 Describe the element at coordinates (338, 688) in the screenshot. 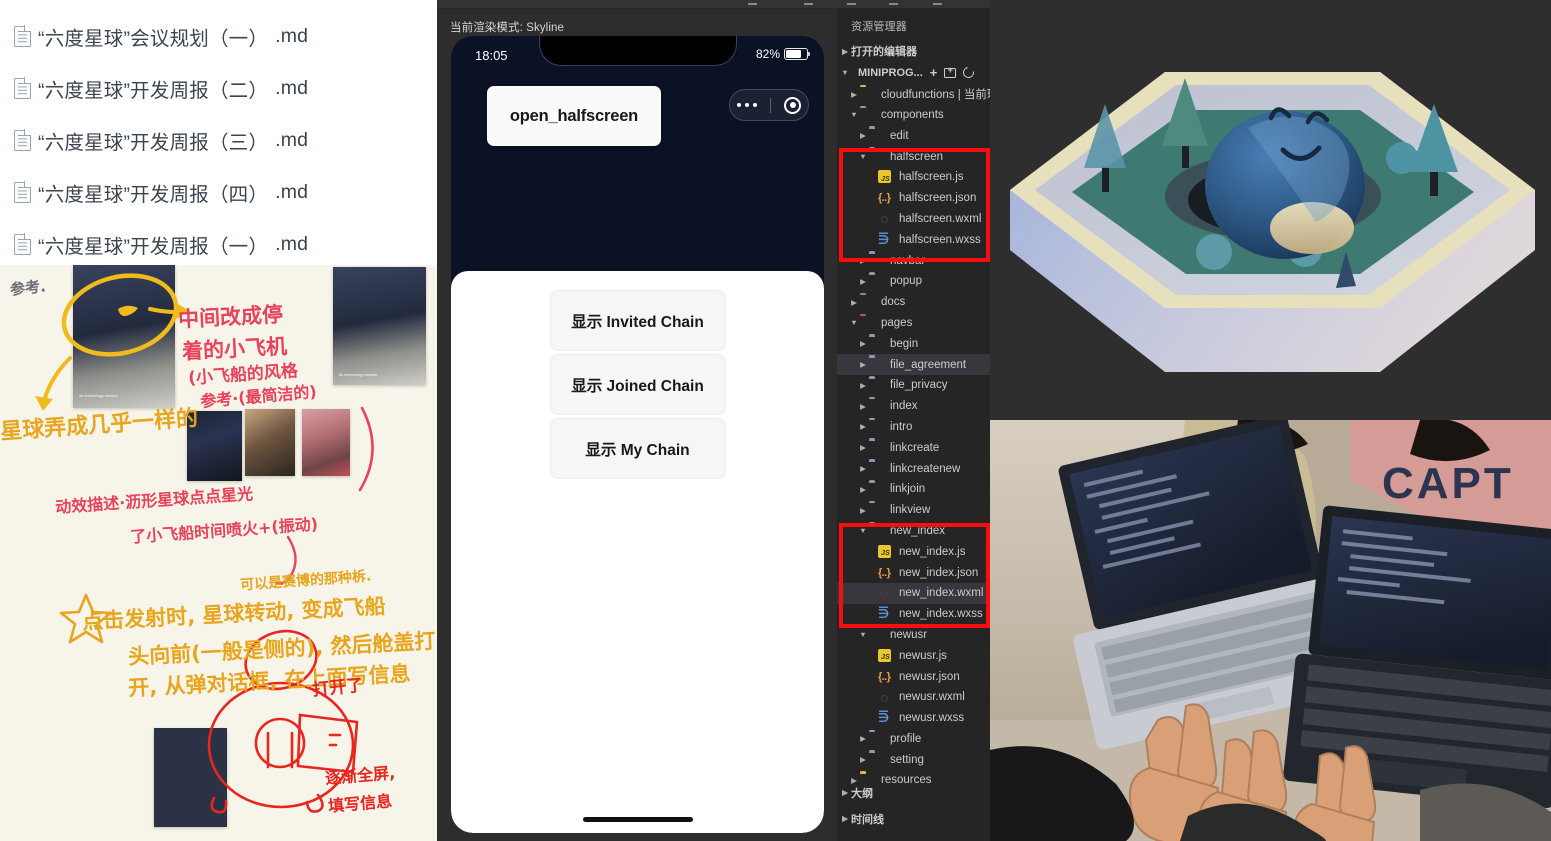

I see `handwritten-note: 打开了` at that location.